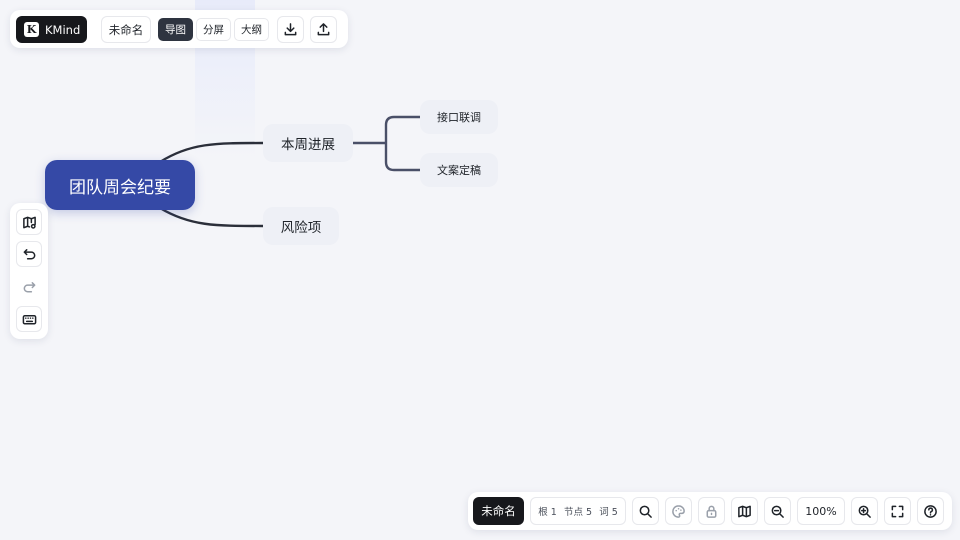  What do you see at coordinates (547, 512) in the screenshot?
I see `stat-roots: 根 1` at bounding box center [547, 512].